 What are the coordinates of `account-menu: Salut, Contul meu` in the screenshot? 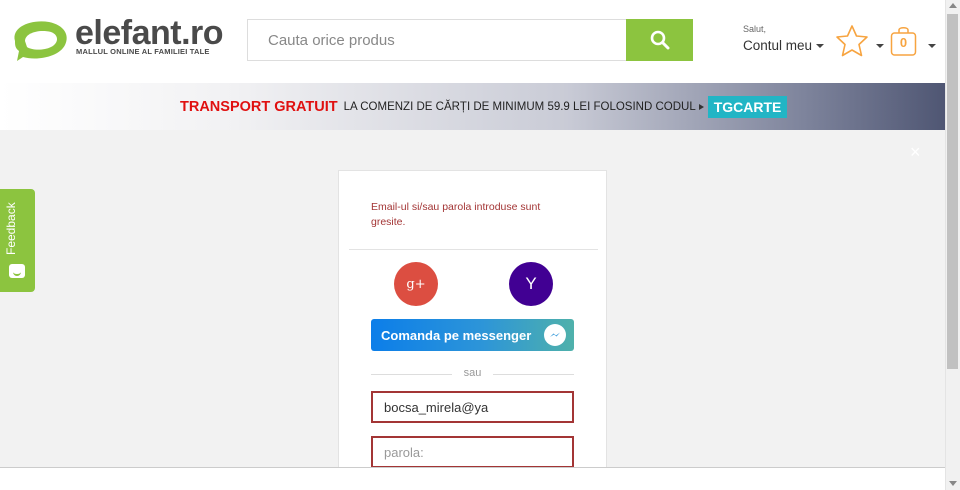 It's located at (784, 38).